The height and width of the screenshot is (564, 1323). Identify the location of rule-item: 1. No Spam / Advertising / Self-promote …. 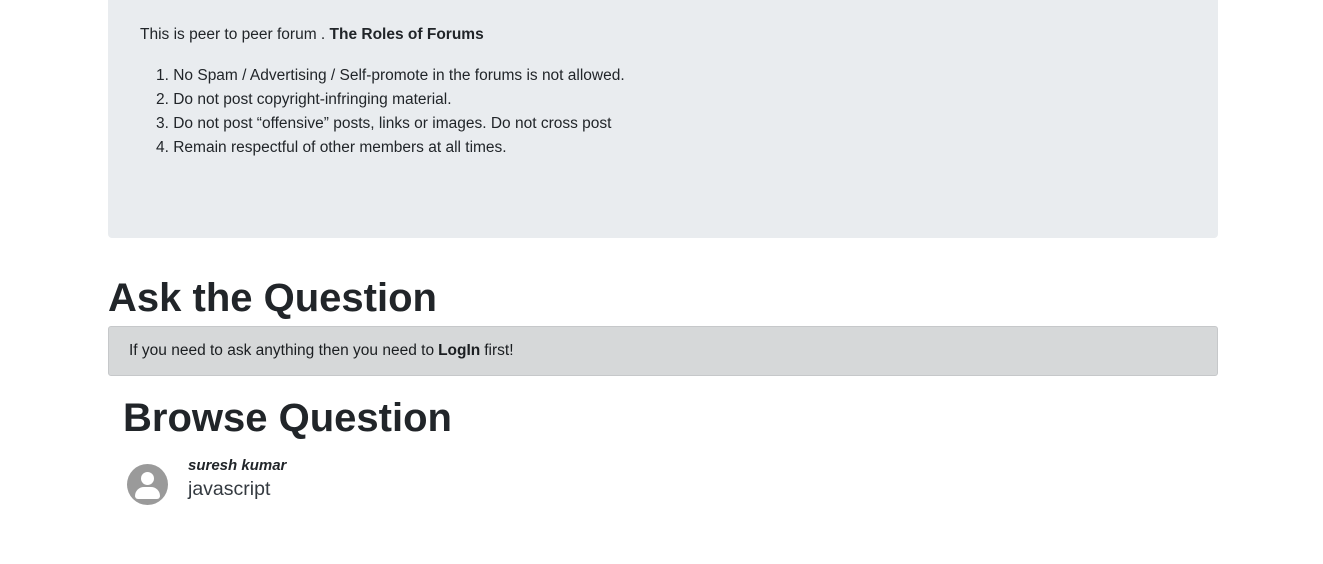
(390, 75).